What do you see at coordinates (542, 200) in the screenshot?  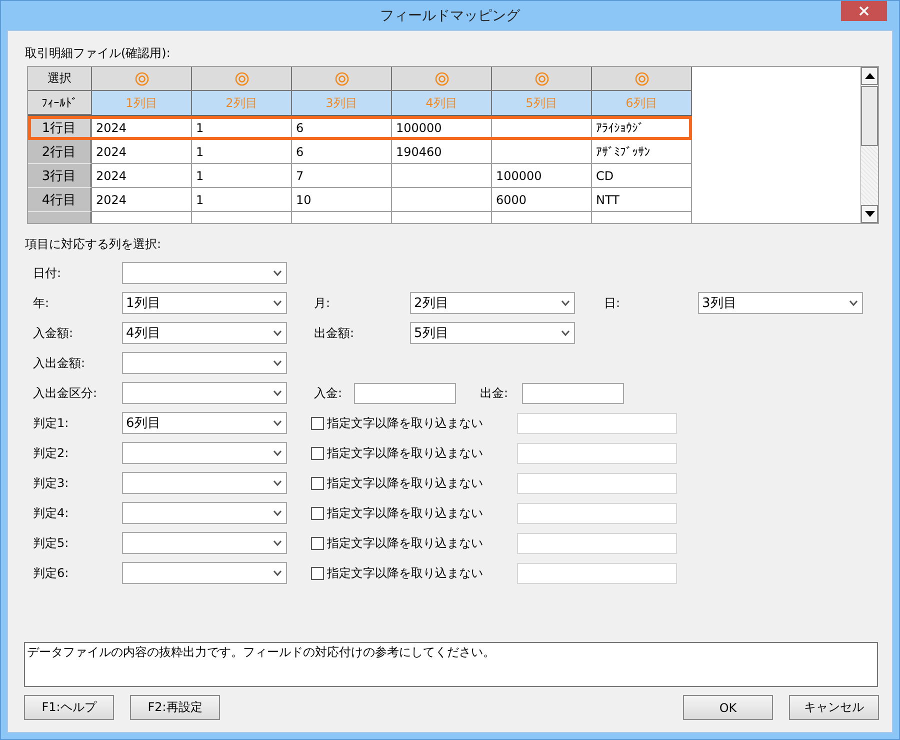 I see `table-cell: 6000` at bounding box center [542, 200].